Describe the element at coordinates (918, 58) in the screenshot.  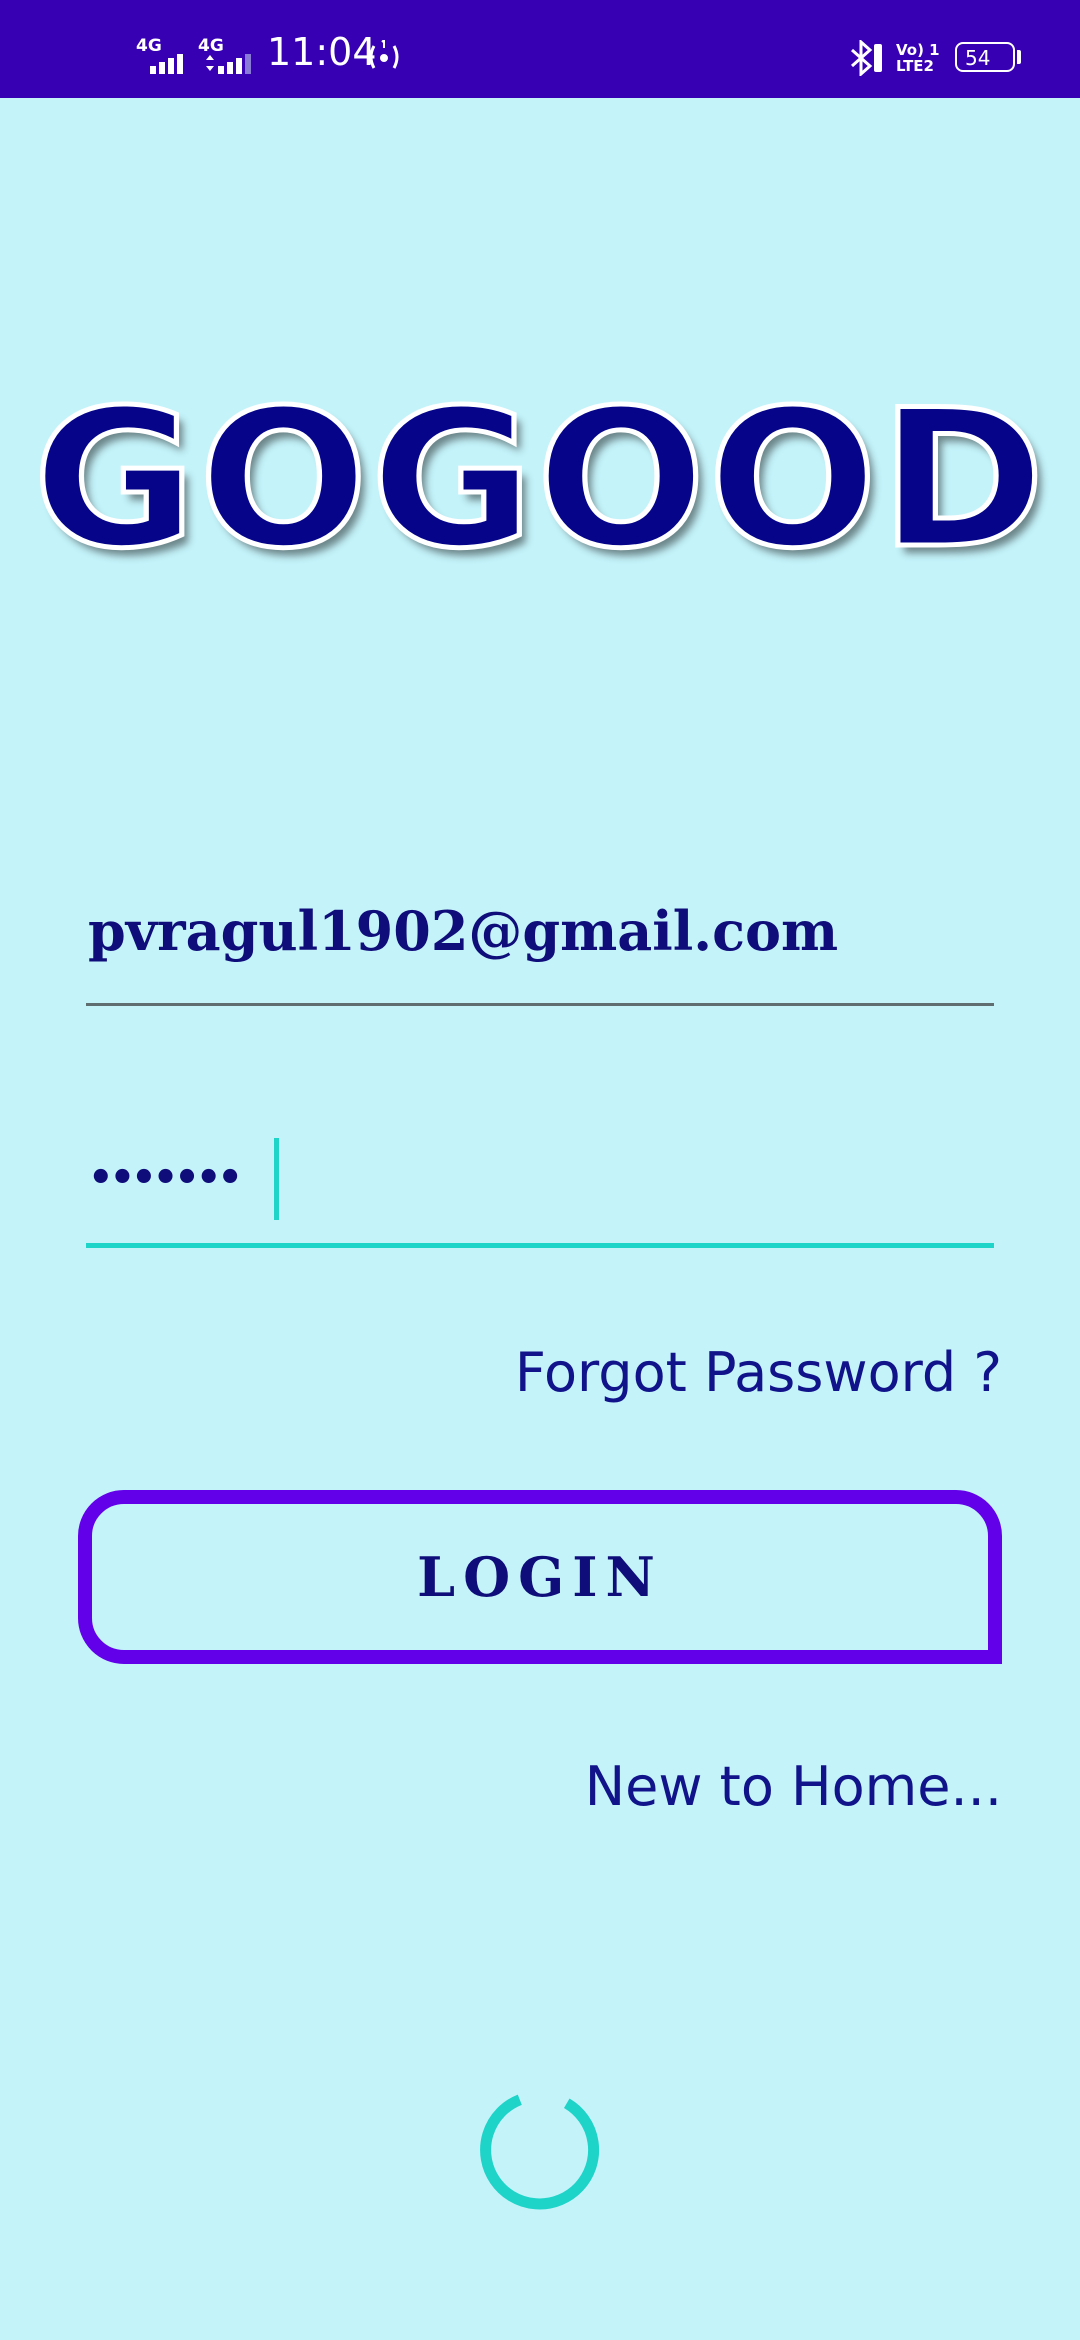
I see `volte-indicator: Vo) 1 LTE2` at that location.